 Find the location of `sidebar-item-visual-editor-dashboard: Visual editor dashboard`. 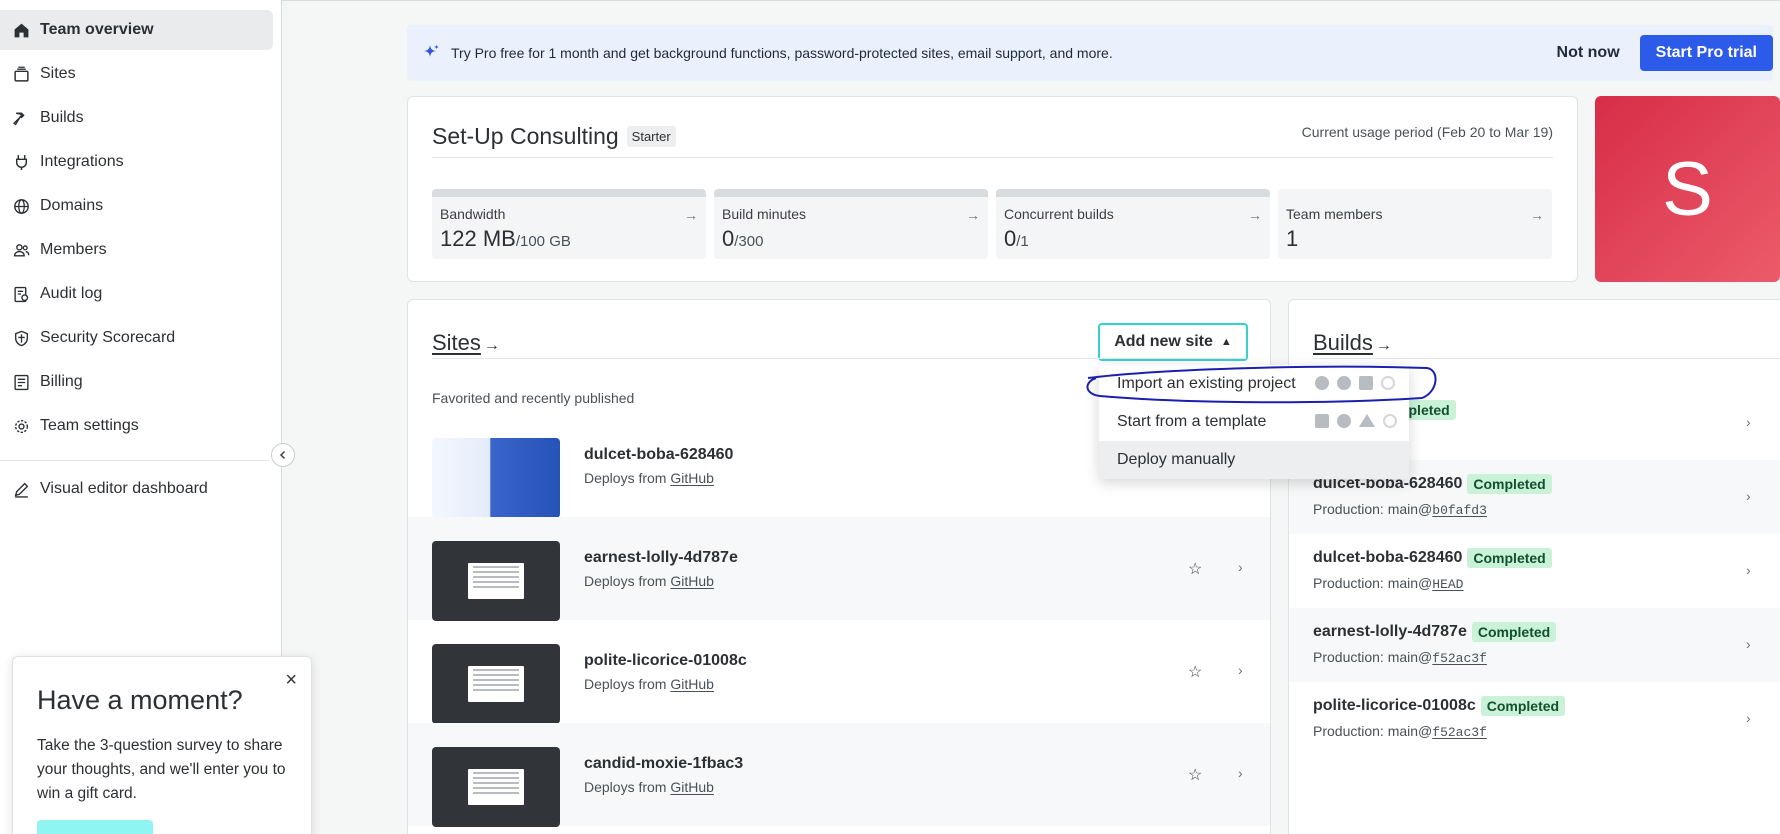

sidebar-item-visual-editor-dashboard: Visual editor dashboard is located at coordinates (136, 489).